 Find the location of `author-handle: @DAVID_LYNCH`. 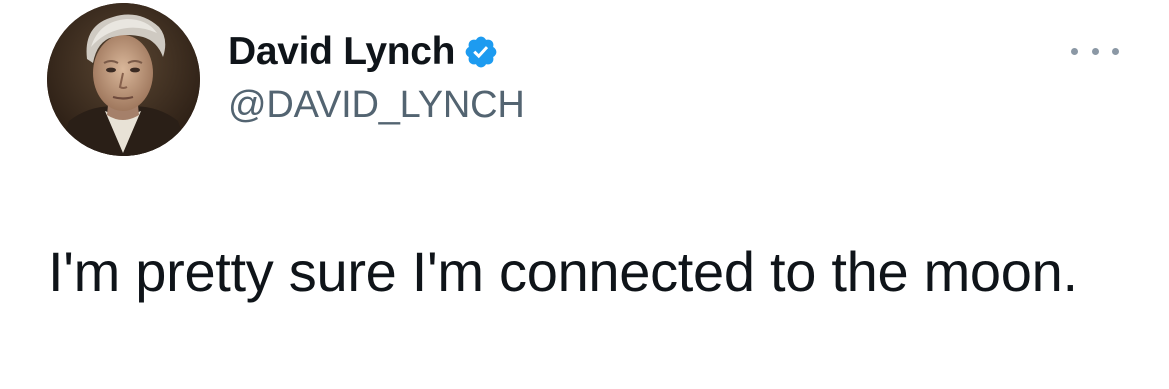

author-handle: @DAVID_LYNCH is located at coordinates (376, 105).